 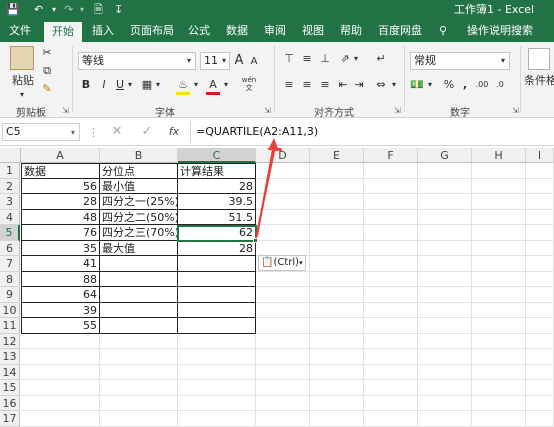 I want to click on cell-a5: 76, so click(x=60, y=233).